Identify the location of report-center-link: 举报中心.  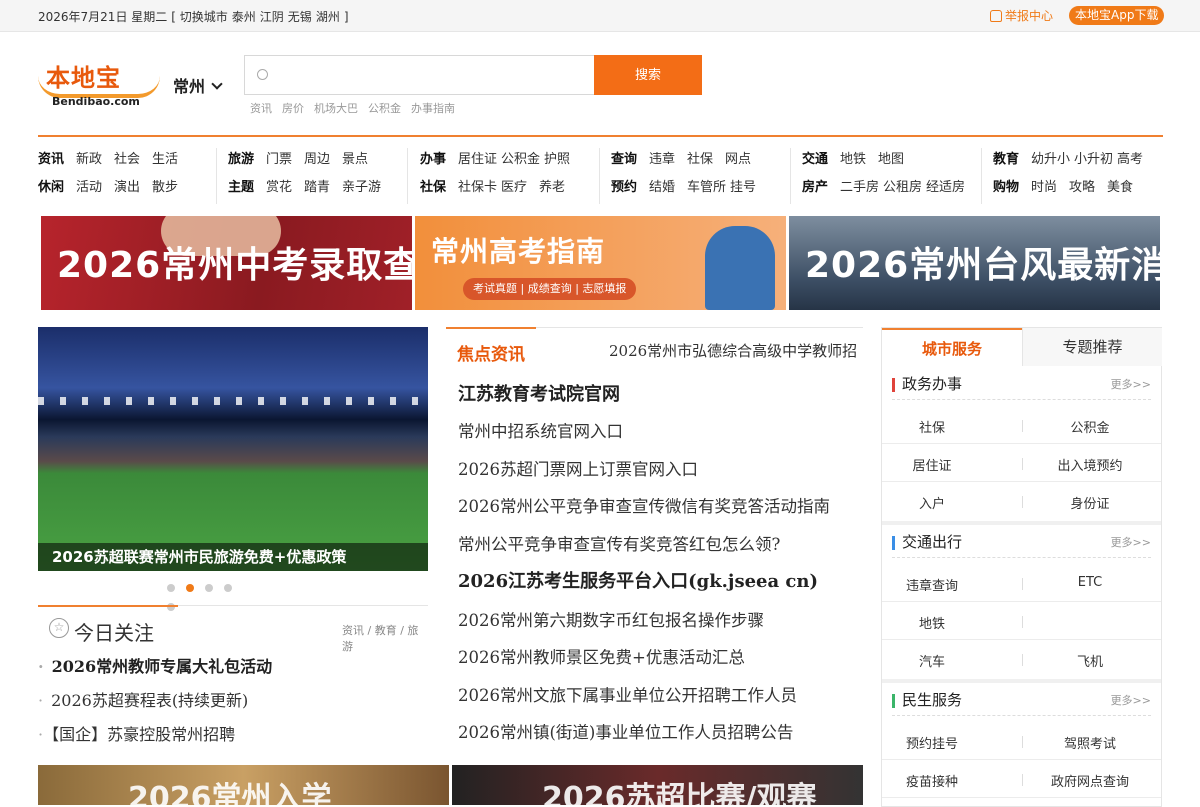
(1021, 15).